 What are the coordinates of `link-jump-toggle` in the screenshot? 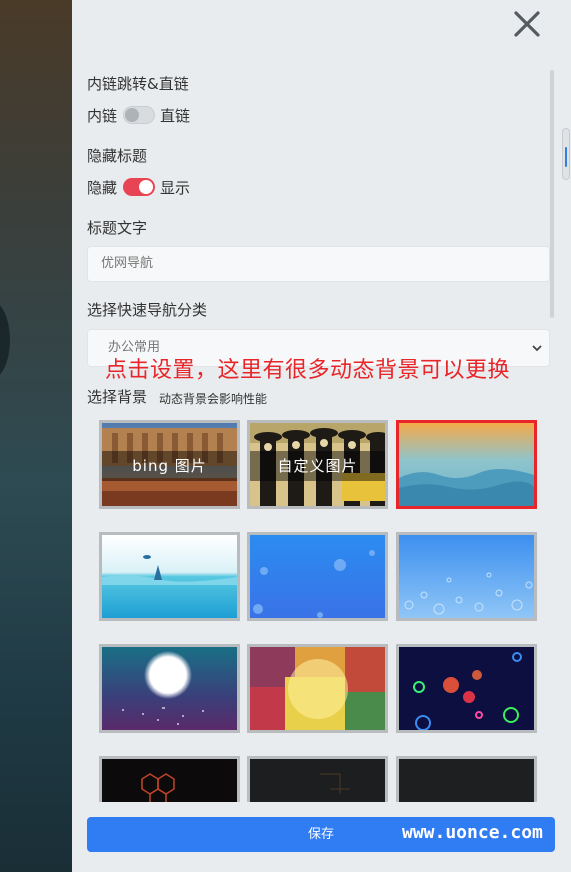 It's located at (139, 115).